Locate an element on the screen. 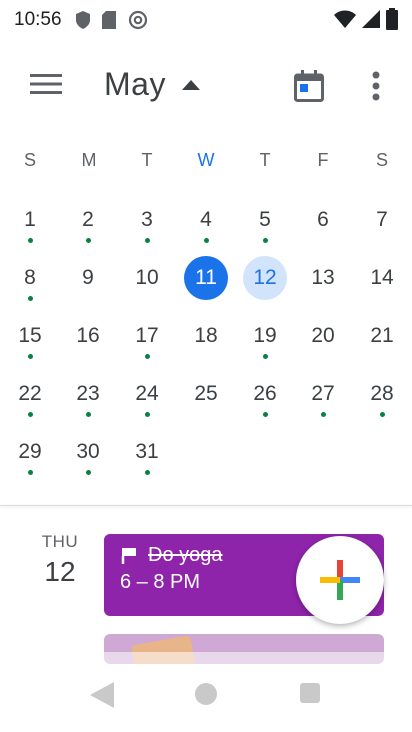 The height and width of the screenshot is (732, 412). calendar-day: 31 is located at coordinates (147, 452).